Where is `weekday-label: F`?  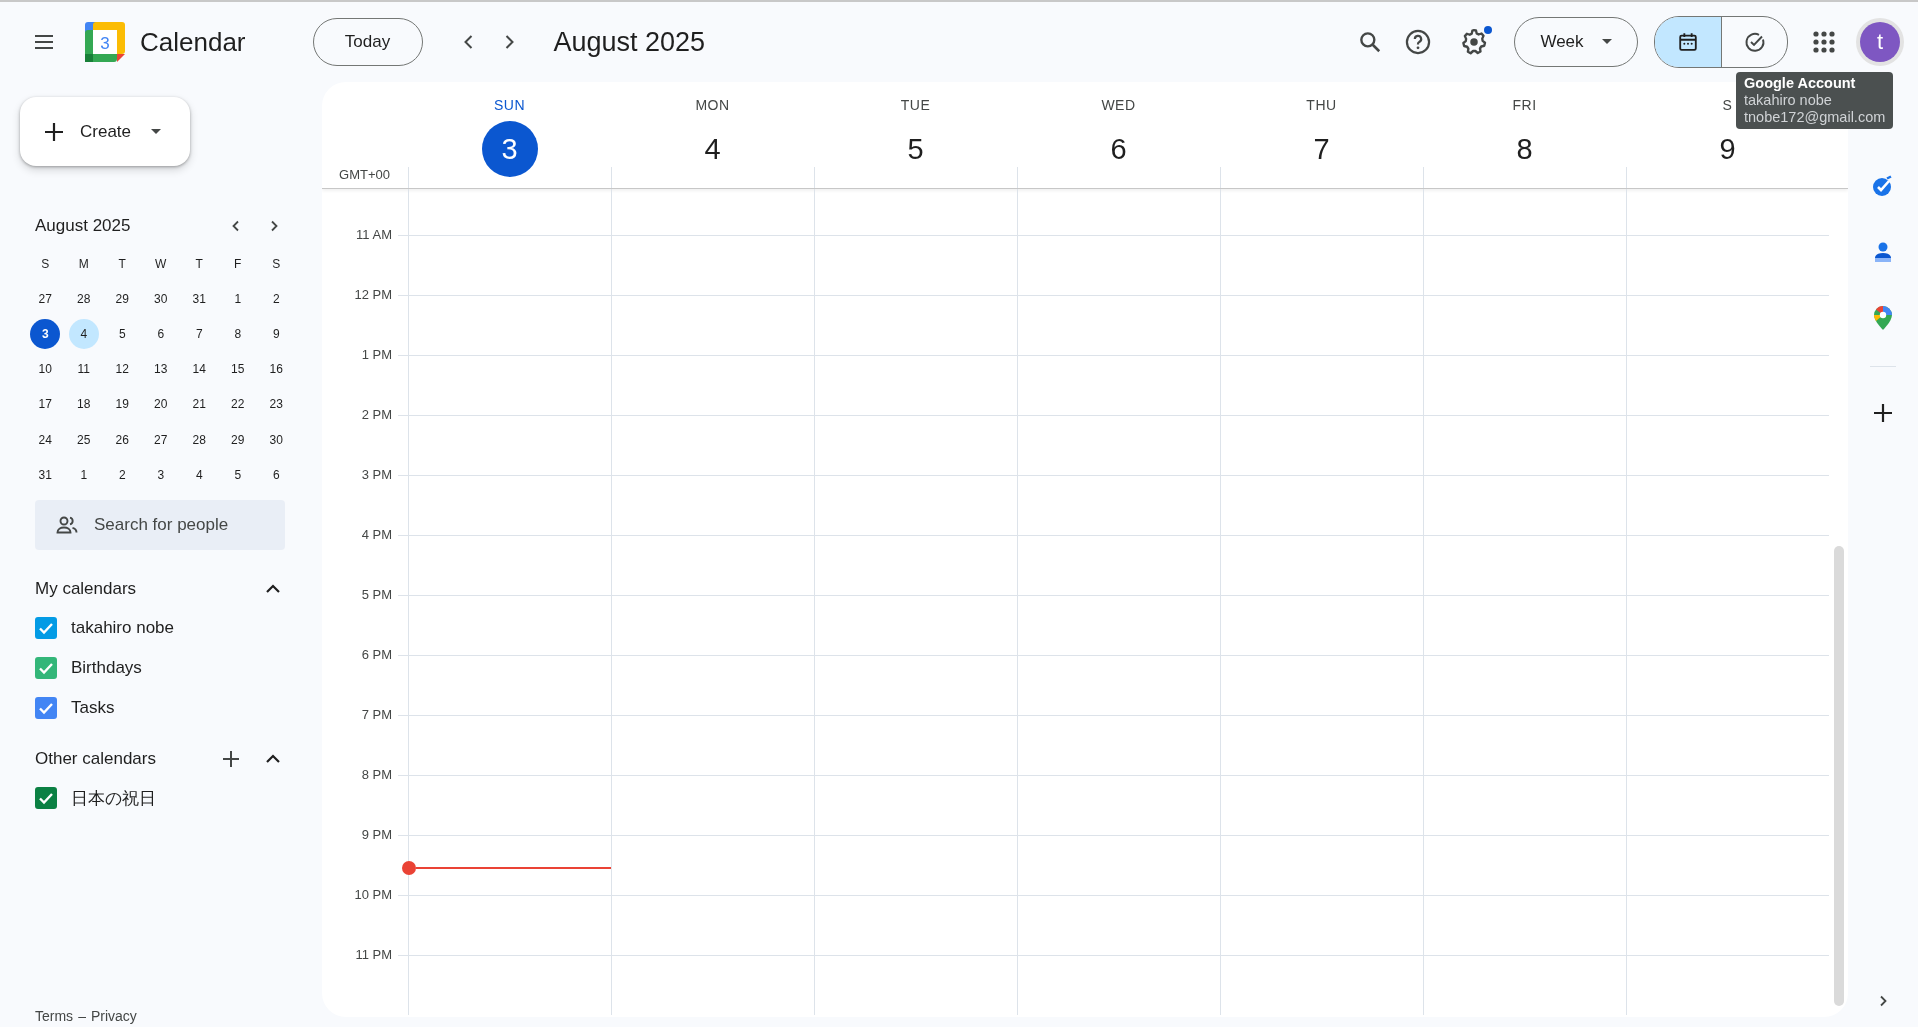
weekday-label: F is located at coordinates (238, 264).